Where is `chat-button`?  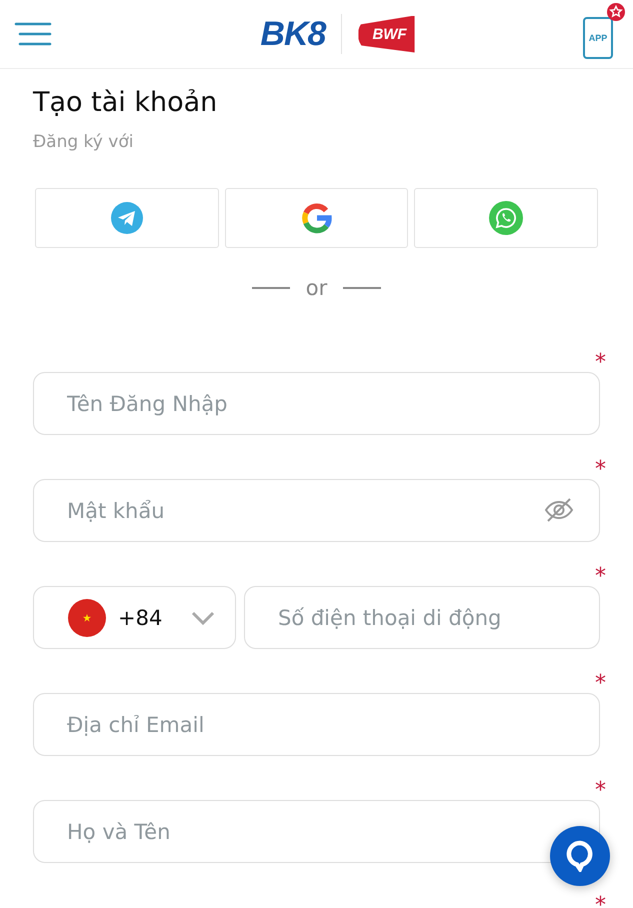
chat-button is located at coordinates (580, 856).